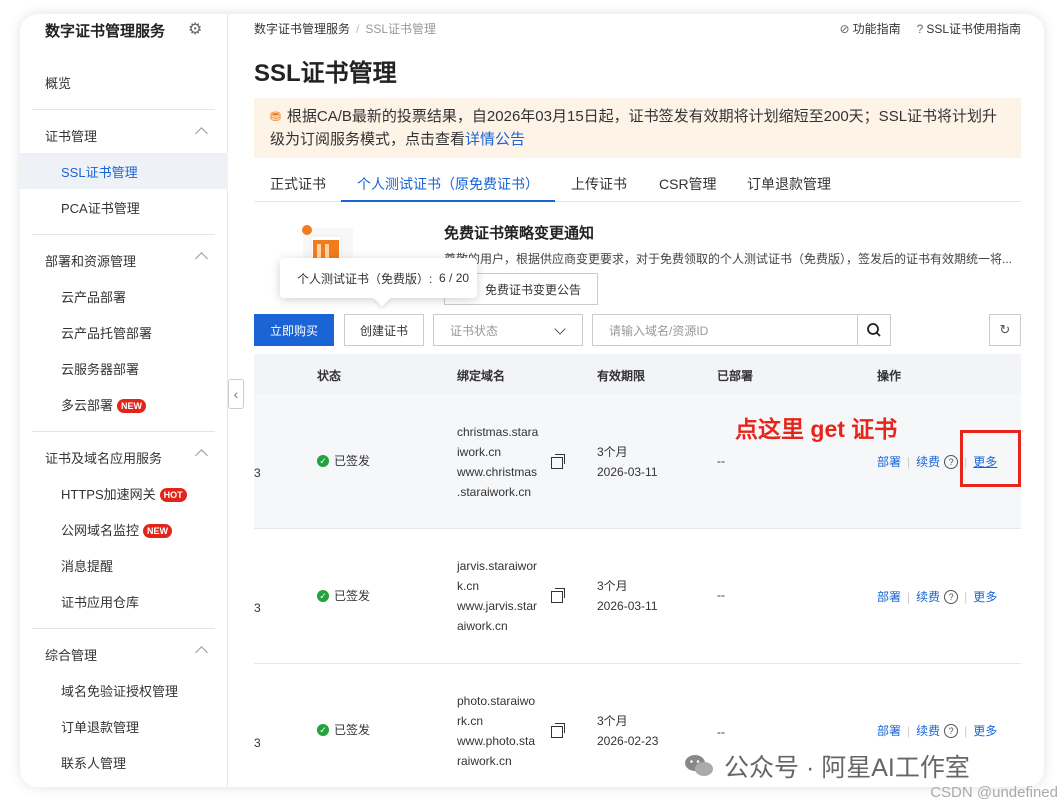 This screenshot has width=1064, height=807. Describe the element at coordinates (920, 29) in the screenshot. I see `help-circle-icon: ?` at that location.